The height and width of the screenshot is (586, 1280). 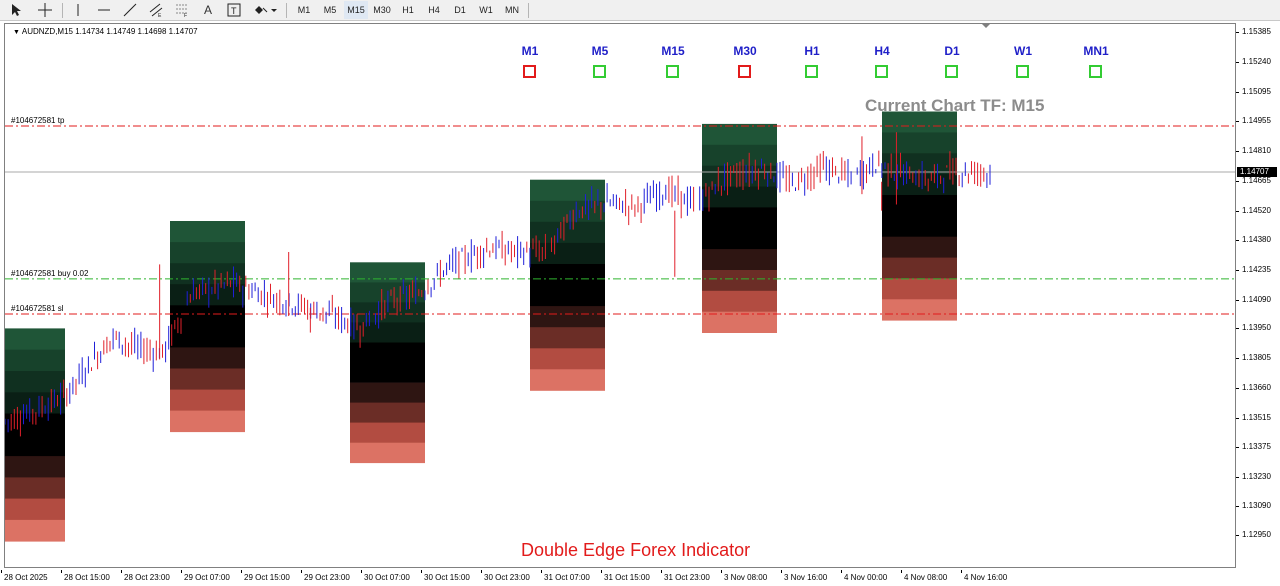 I want to click on tf-label-m15: M15, so click(x=673, y=51).